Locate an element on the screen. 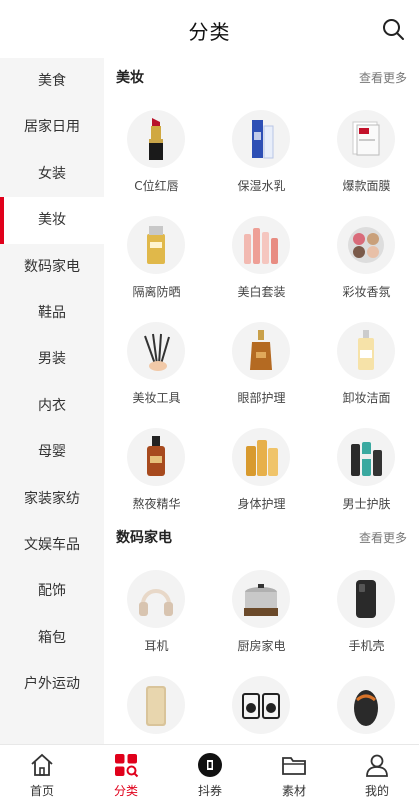 The height and width of the screenshot is (800, 419). category-icon is located at coordinates (127, 766).